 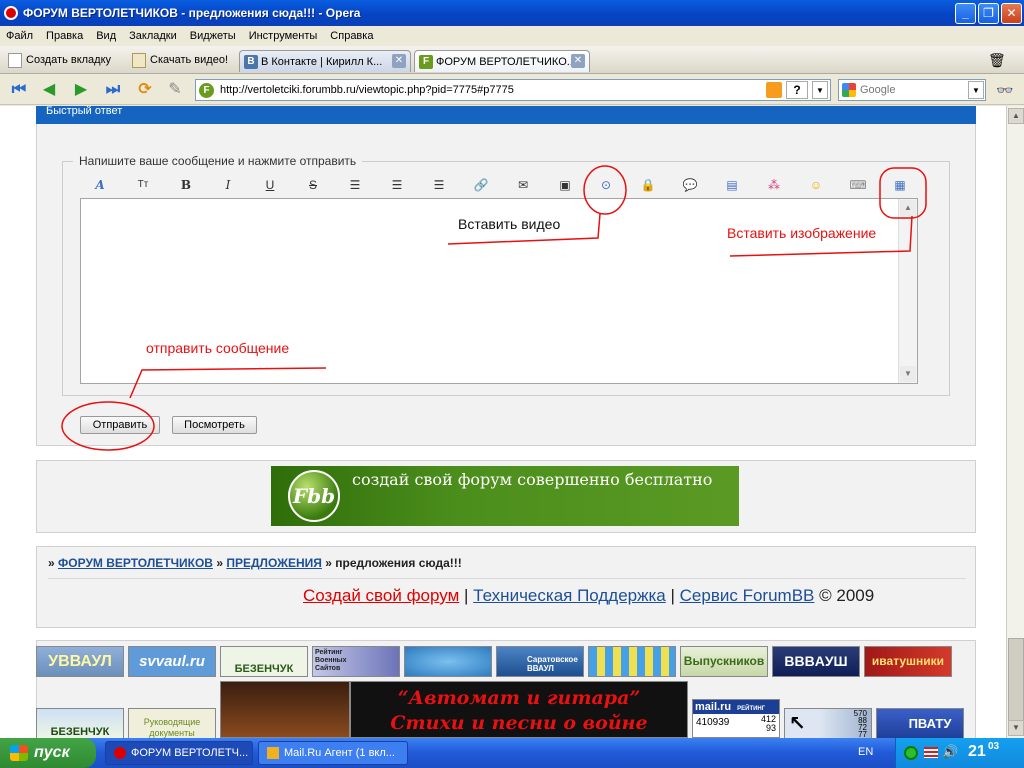 What do you see at coordinates (106, 36) in the screenshot?
I see `menu-view: Вид` at bounding box center [106, 36].